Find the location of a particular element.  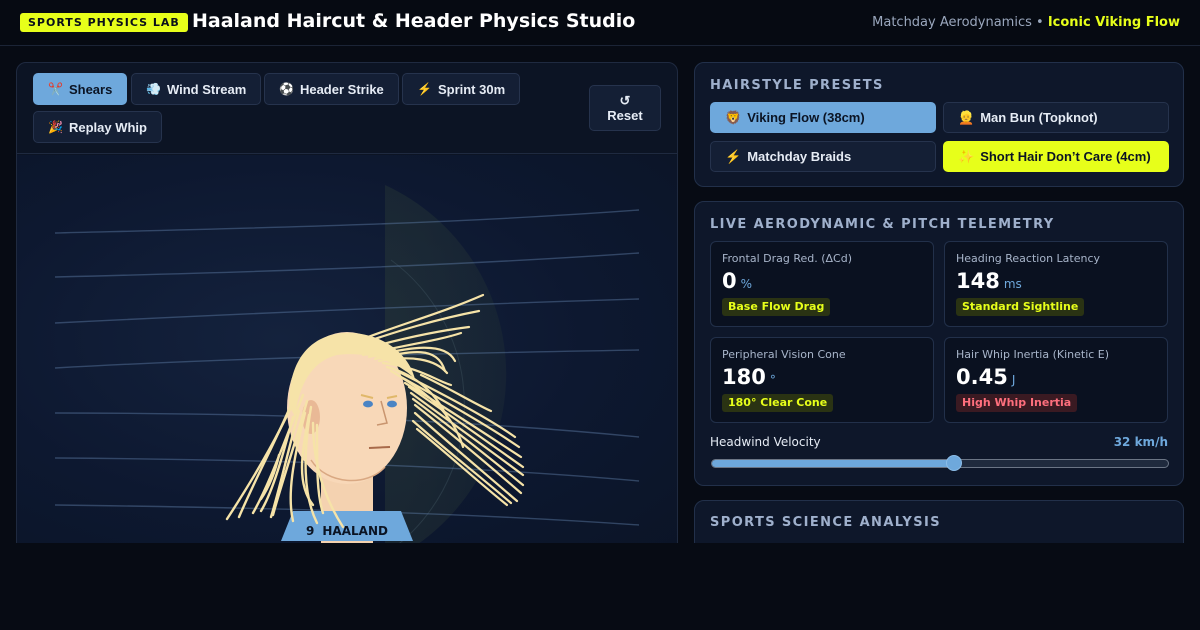

metric-status-badge: Standard Sightline is located at coordinates (1020, 307).